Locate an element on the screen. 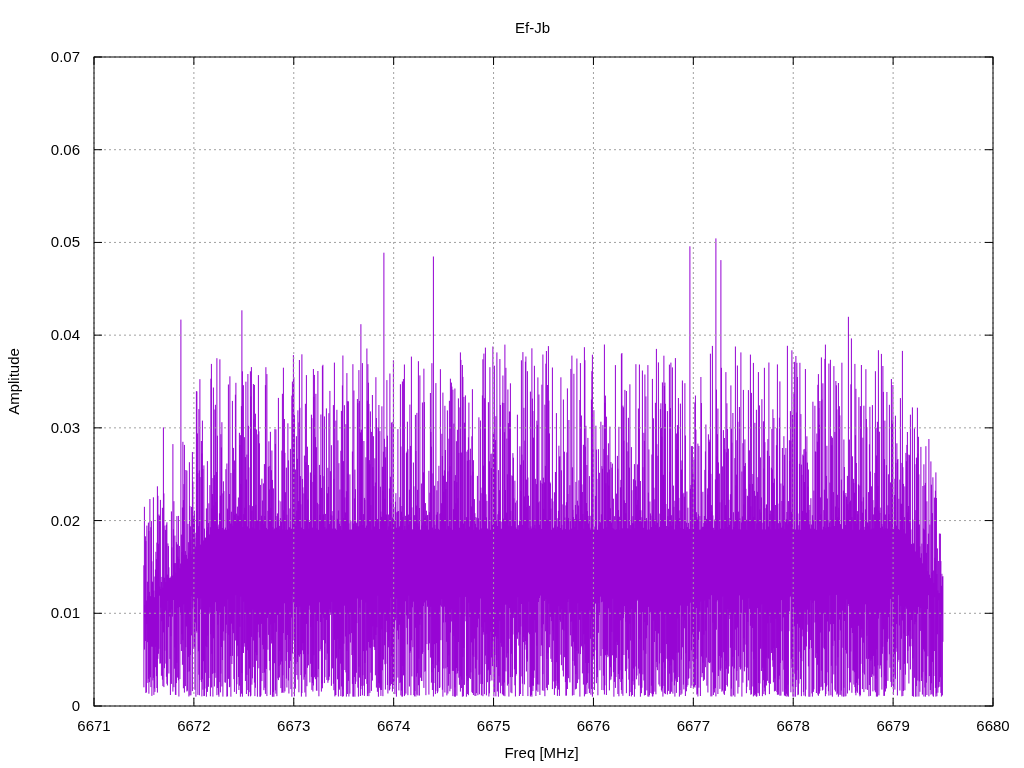 The image size is (1024, 768). tick-label: 6676 is located at coordinates (593, 725).